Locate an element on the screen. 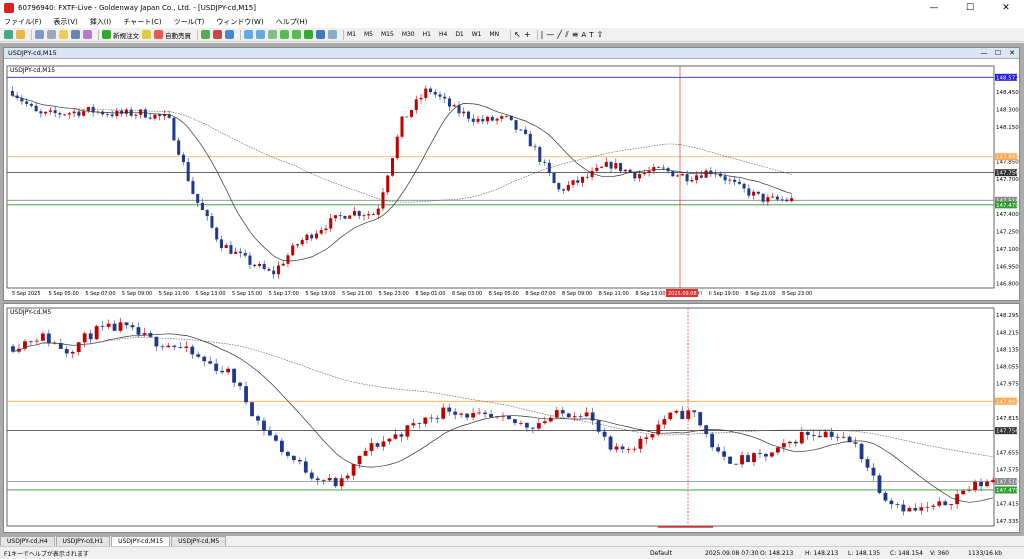 This screenshot has width=1024, height=559. timeframe-w1: W1 is located at coordinates (477, 34).